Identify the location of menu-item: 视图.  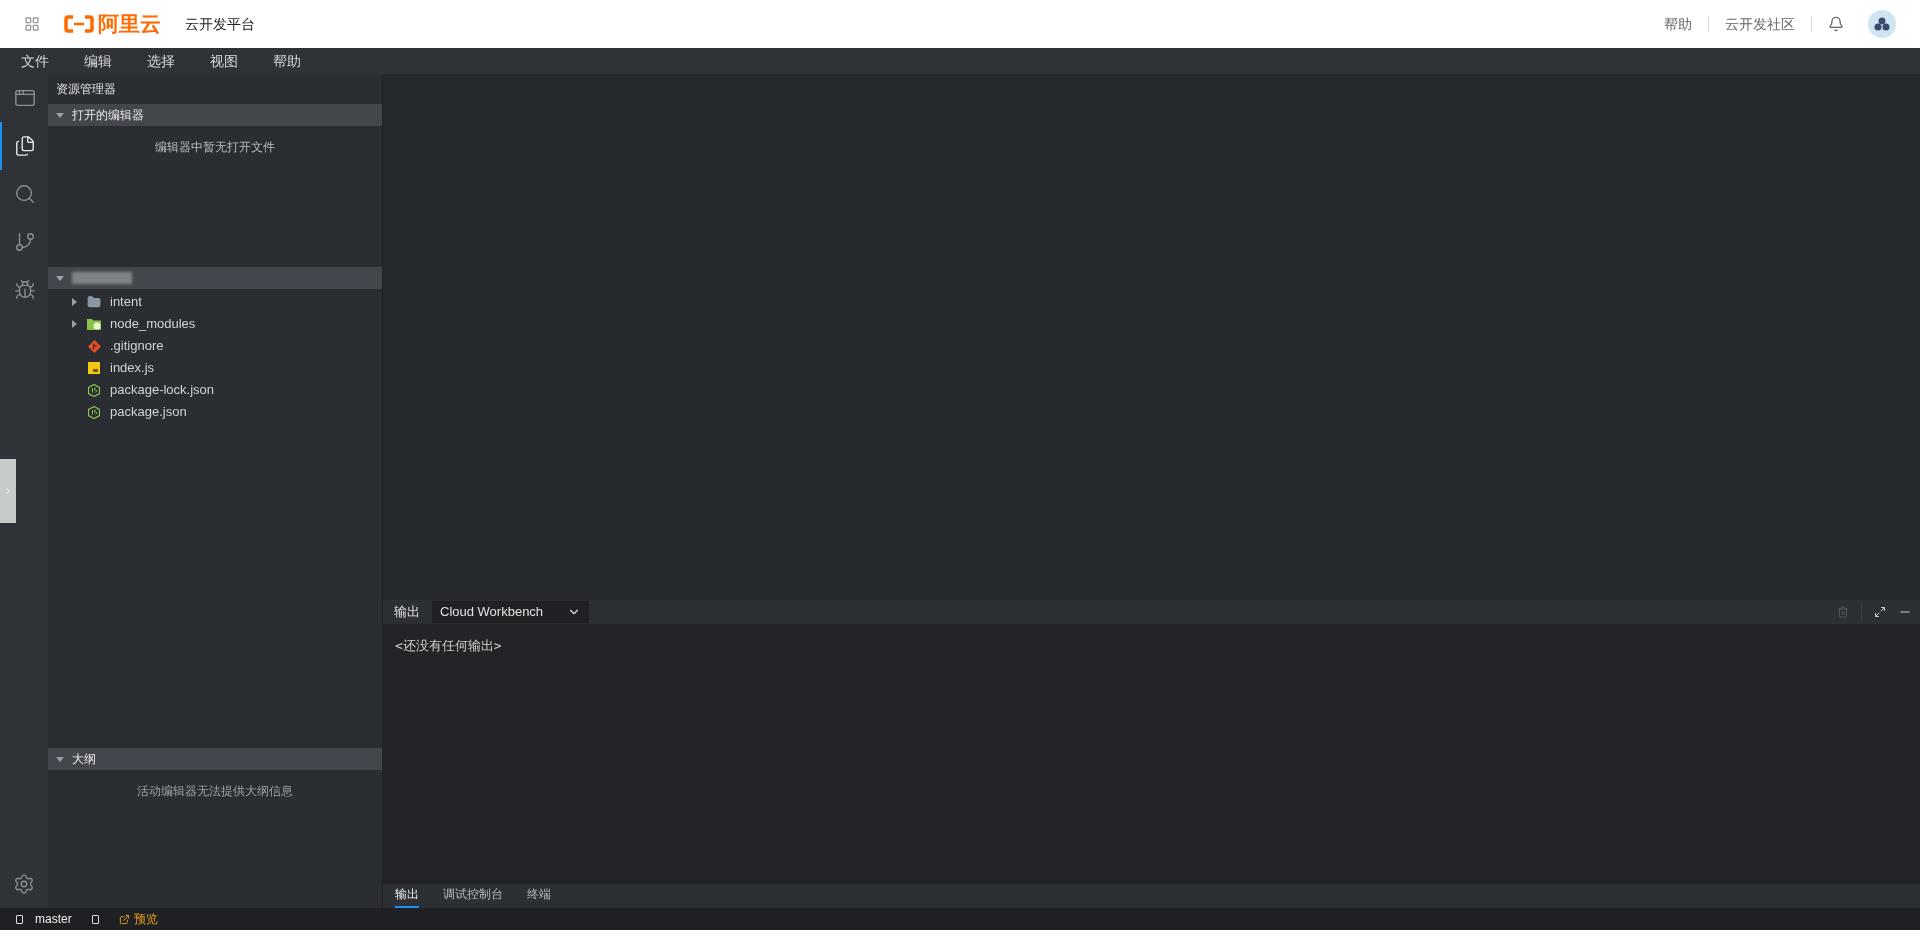
(224, 61).